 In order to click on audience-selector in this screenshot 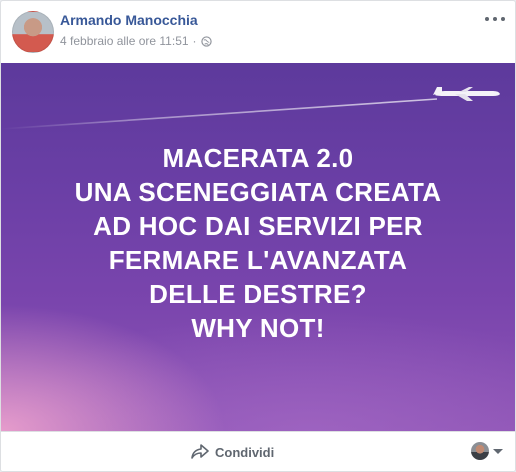, I will do `click(487, 451)`.